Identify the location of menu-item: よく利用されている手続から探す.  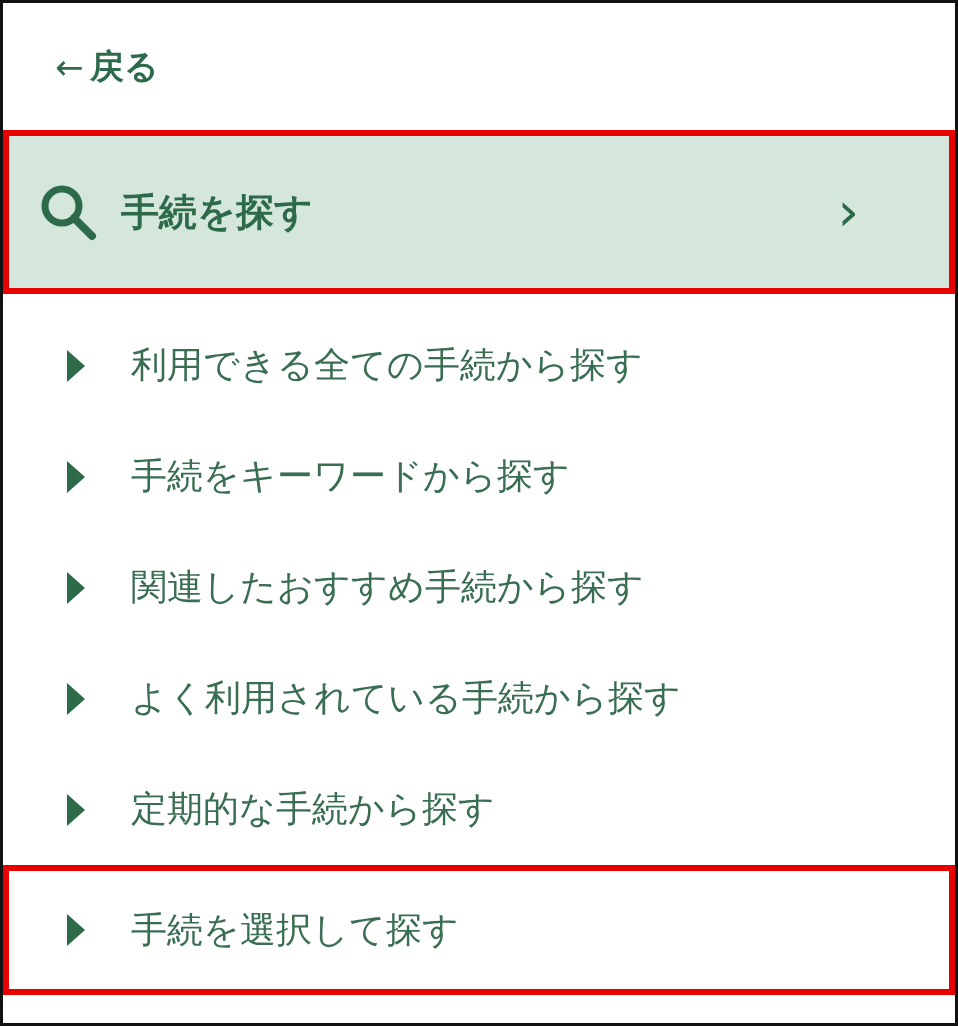
(479, 698).